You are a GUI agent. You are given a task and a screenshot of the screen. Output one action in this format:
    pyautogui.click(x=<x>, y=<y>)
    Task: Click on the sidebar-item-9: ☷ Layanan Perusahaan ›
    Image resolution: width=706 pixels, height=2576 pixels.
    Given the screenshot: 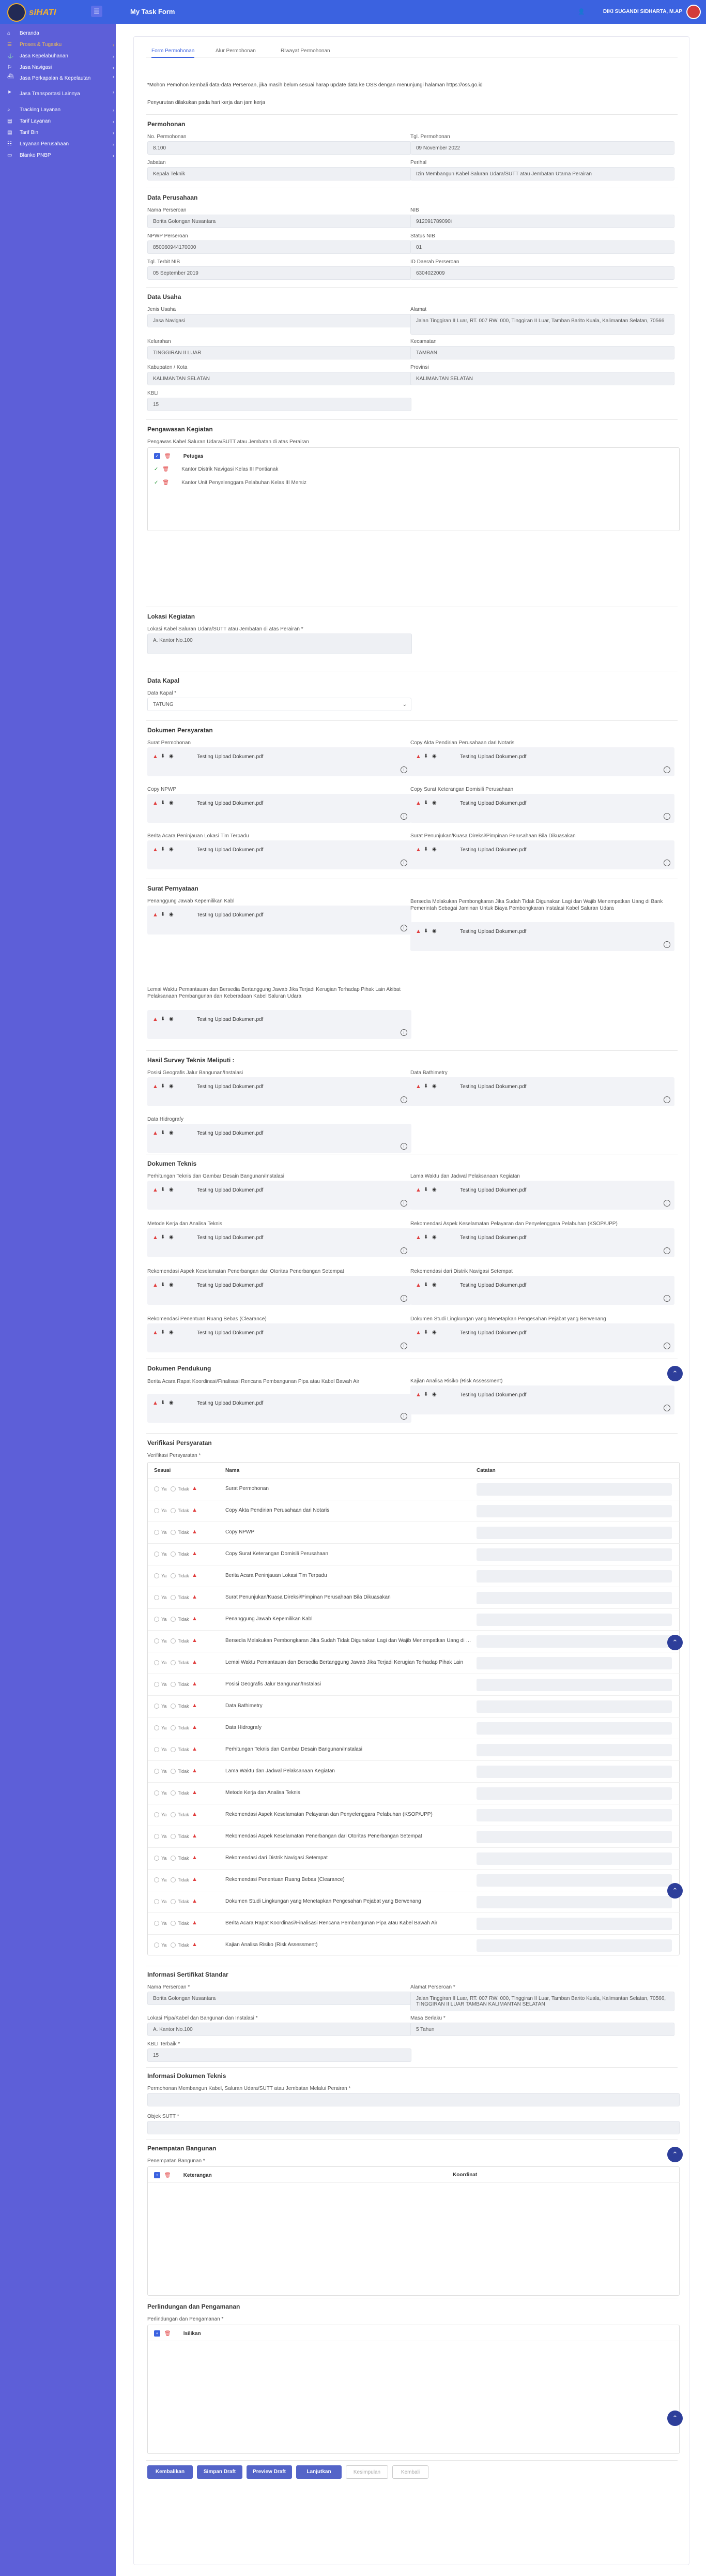 What is the action you would take?
    pyautogui.click(x=58, y=144)
    